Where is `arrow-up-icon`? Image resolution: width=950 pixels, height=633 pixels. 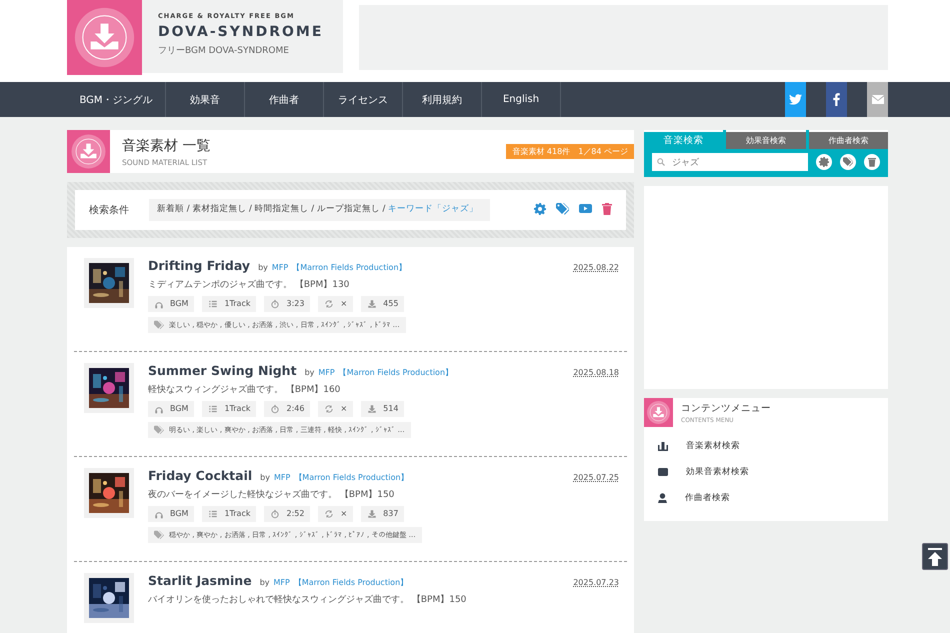
arrow-up-icon is located at coordinates (935, 557).